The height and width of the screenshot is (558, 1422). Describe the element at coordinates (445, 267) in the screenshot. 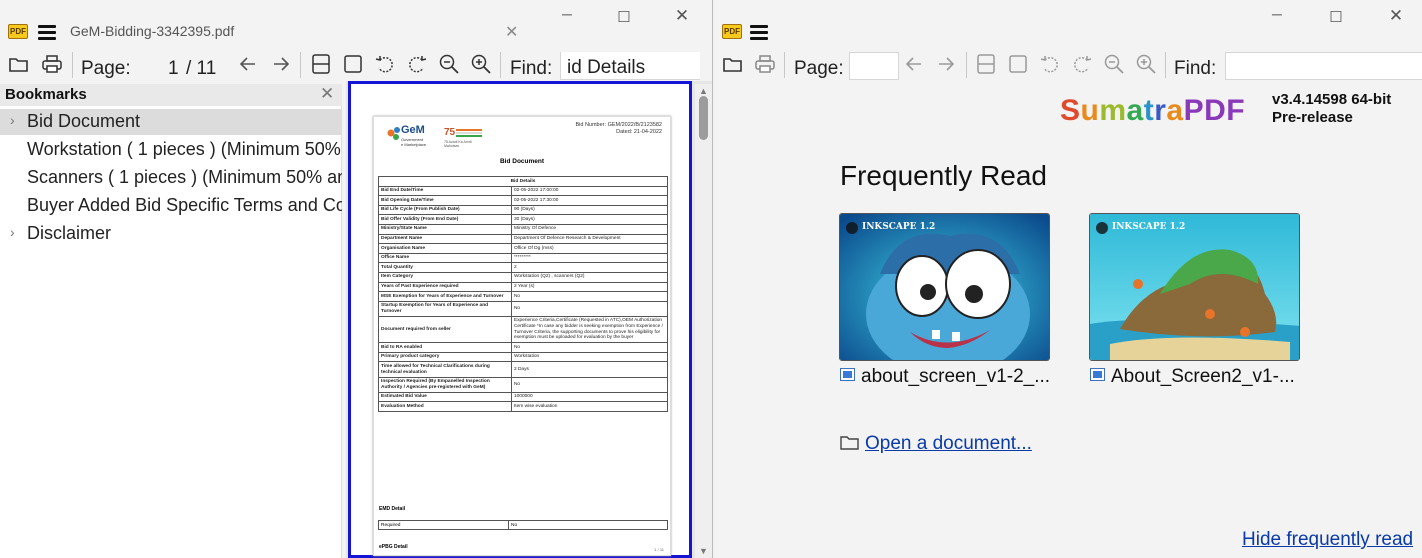

I see `table-cell-key: Total Quantity` at that location.